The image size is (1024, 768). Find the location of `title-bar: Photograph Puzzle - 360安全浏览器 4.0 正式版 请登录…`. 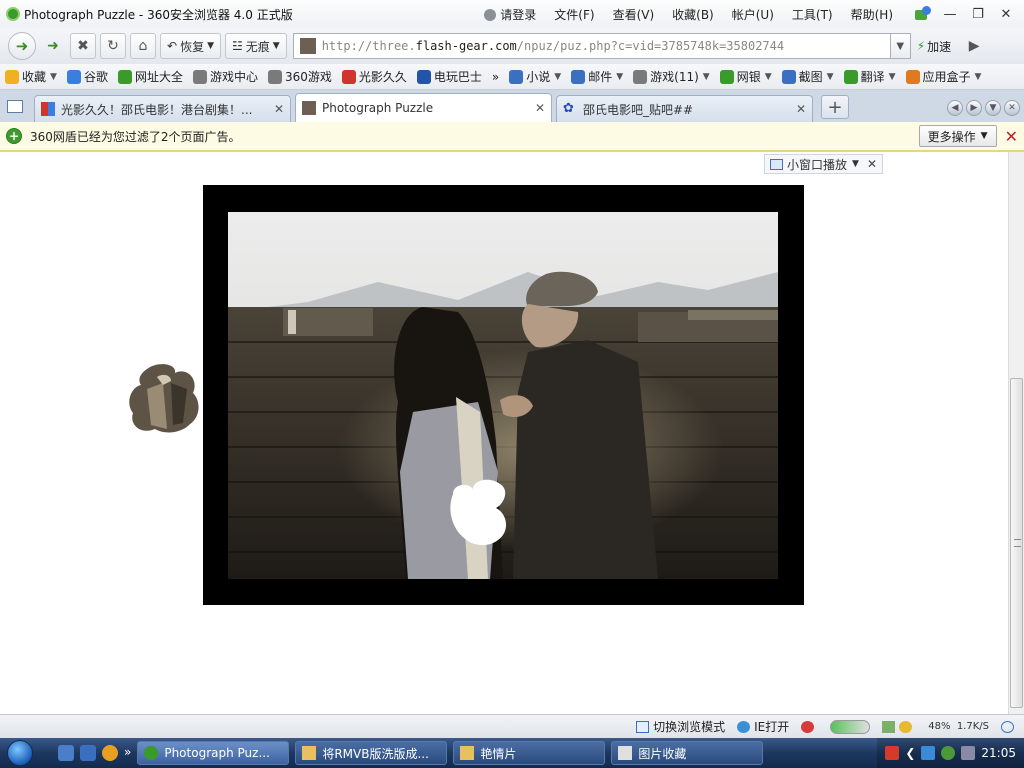

title-bar: Photograph Puzzle - 360安全浏览器 4.0 正式版 请登录… is located at coordinates (512, 14).